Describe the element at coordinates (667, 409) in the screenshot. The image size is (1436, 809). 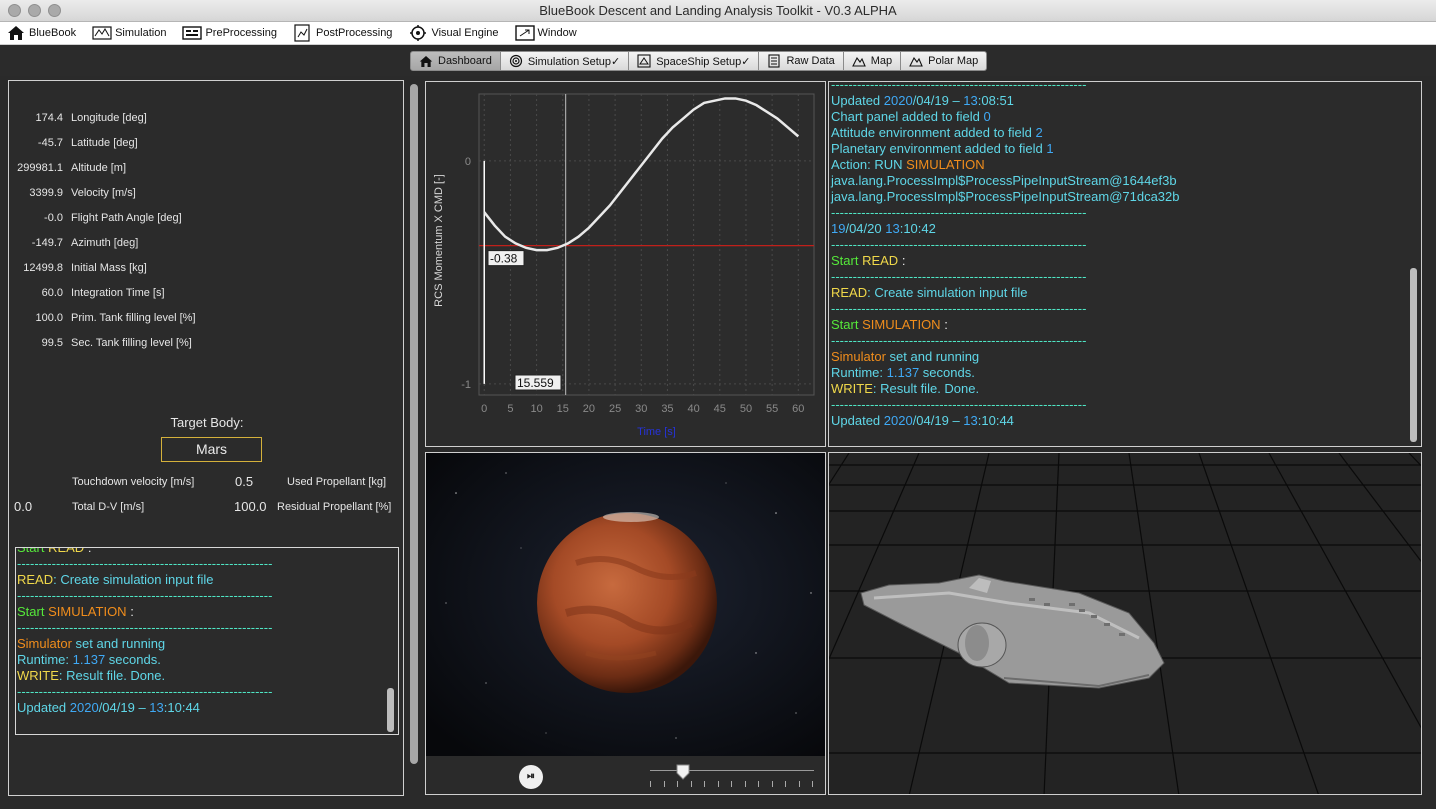
I see `x-tick-label: 35` at that location.